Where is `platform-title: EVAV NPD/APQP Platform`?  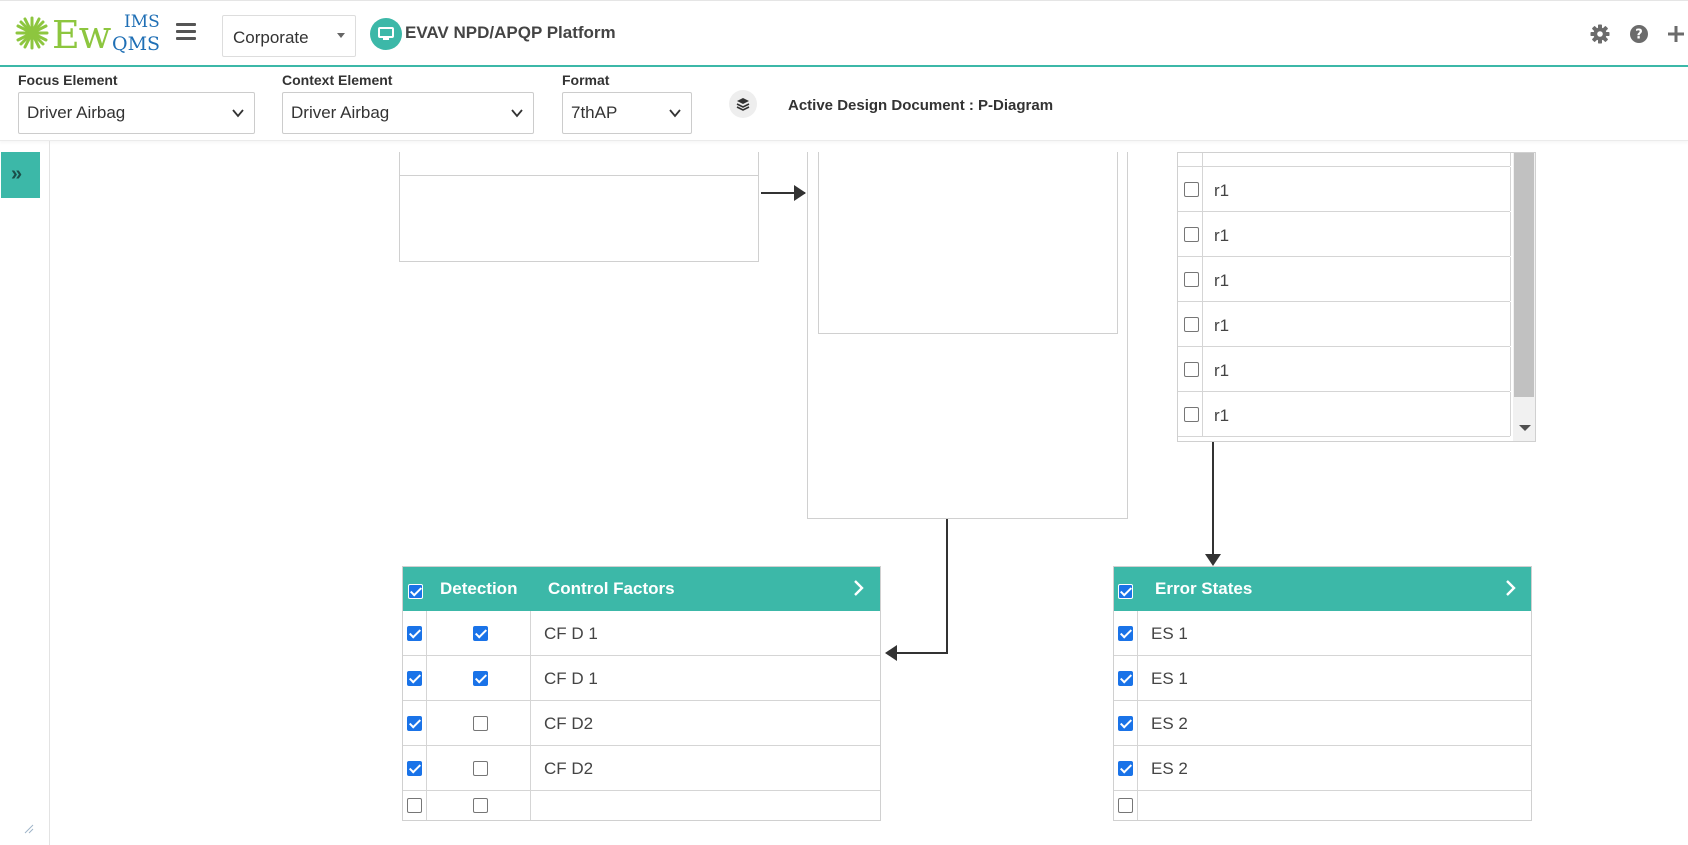
platform-title: EVAV NPD/APQP Platform is located at coordinates (510, 32).